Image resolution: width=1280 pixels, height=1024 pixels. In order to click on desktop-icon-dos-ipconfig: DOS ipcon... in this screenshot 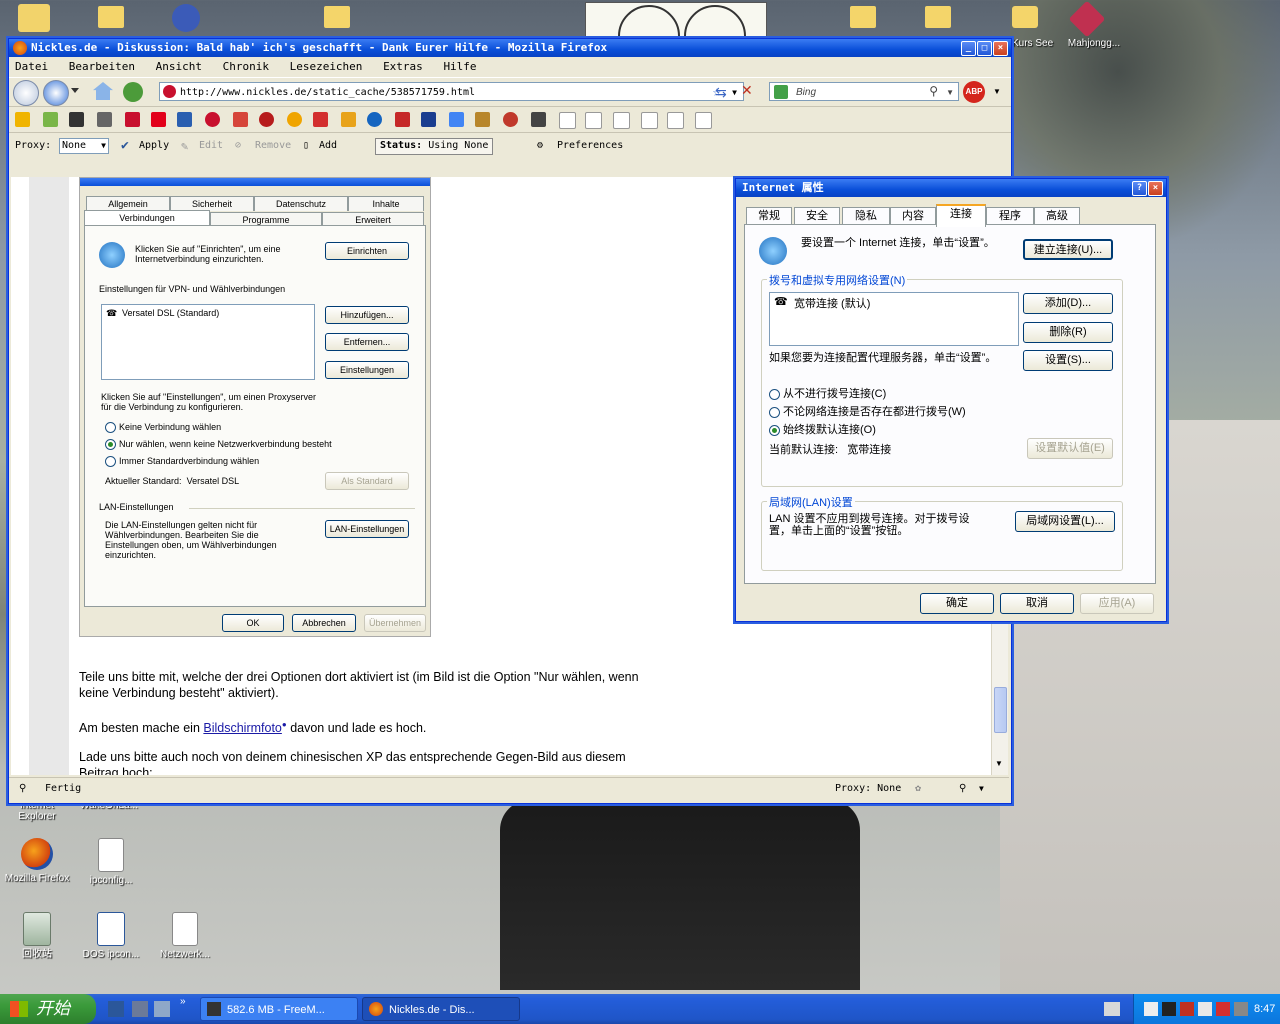, I will do `click(111, 936)`.